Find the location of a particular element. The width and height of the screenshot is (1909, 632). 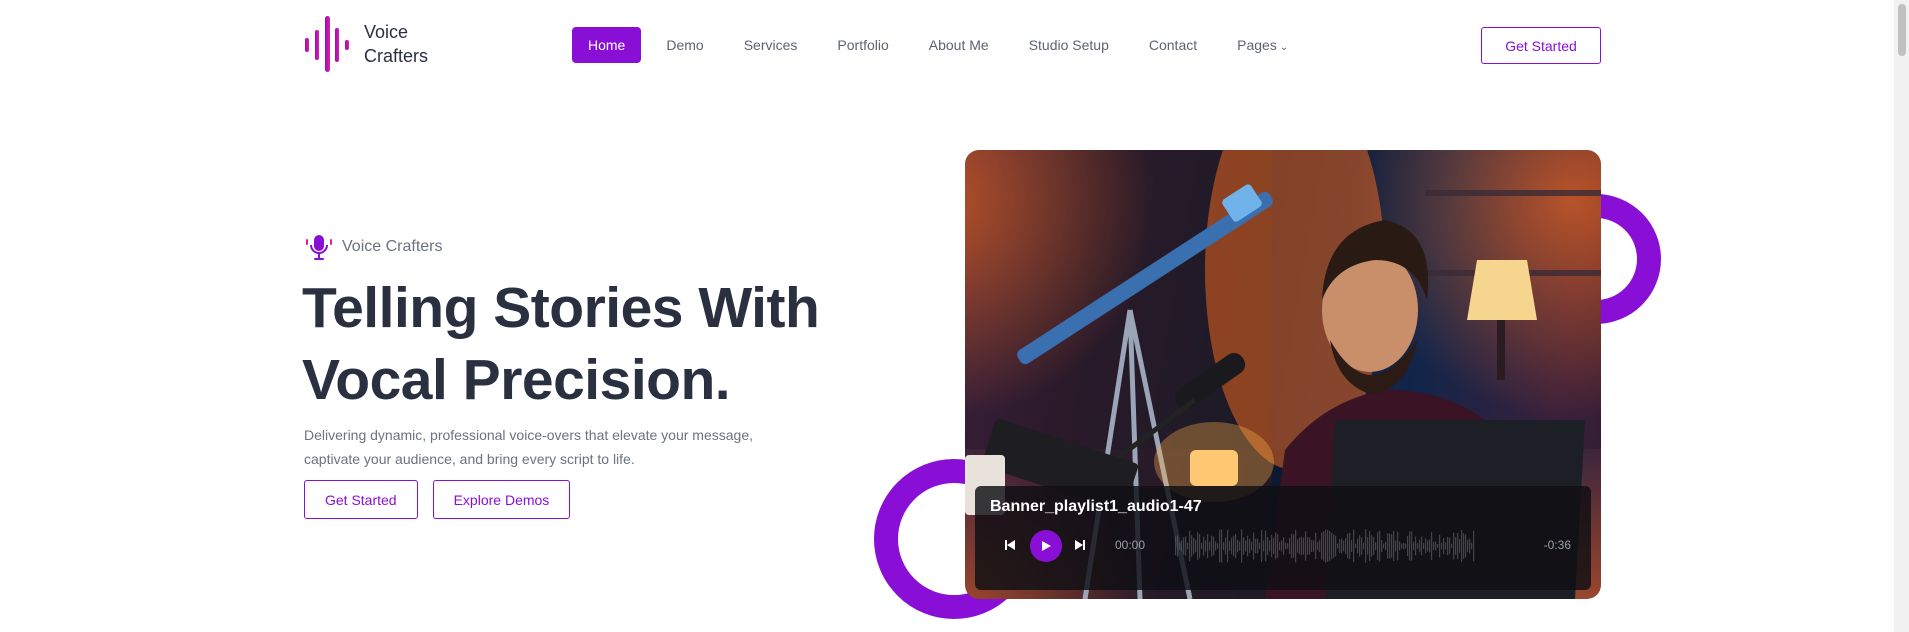

audio-waveform is located at coordinates (1325, 546).